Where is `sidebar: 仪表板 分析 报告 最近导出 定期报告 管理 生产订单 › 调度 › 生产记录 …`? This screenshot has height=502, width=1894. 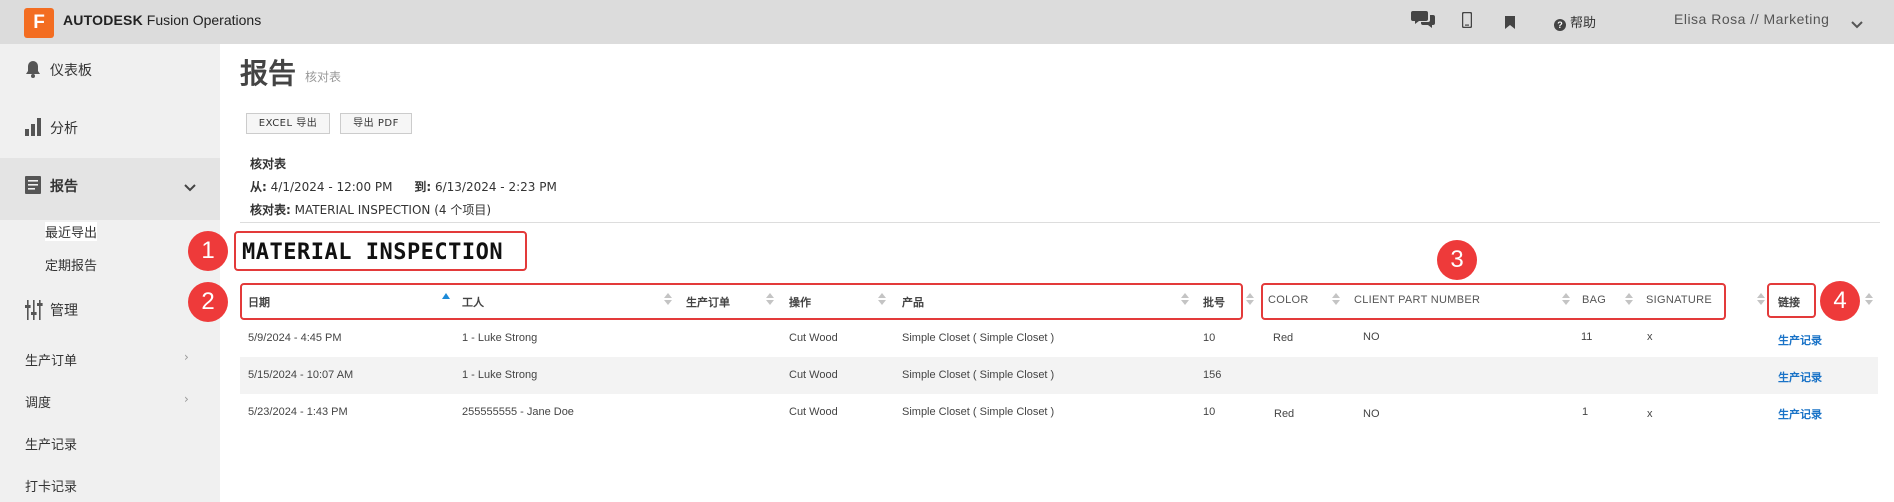 sidebar: 仪表板 分析 报告 最近导出 定期报告 管理 生产订单 › 调度 › 生产记录 … is located at coordinates (110, 273).